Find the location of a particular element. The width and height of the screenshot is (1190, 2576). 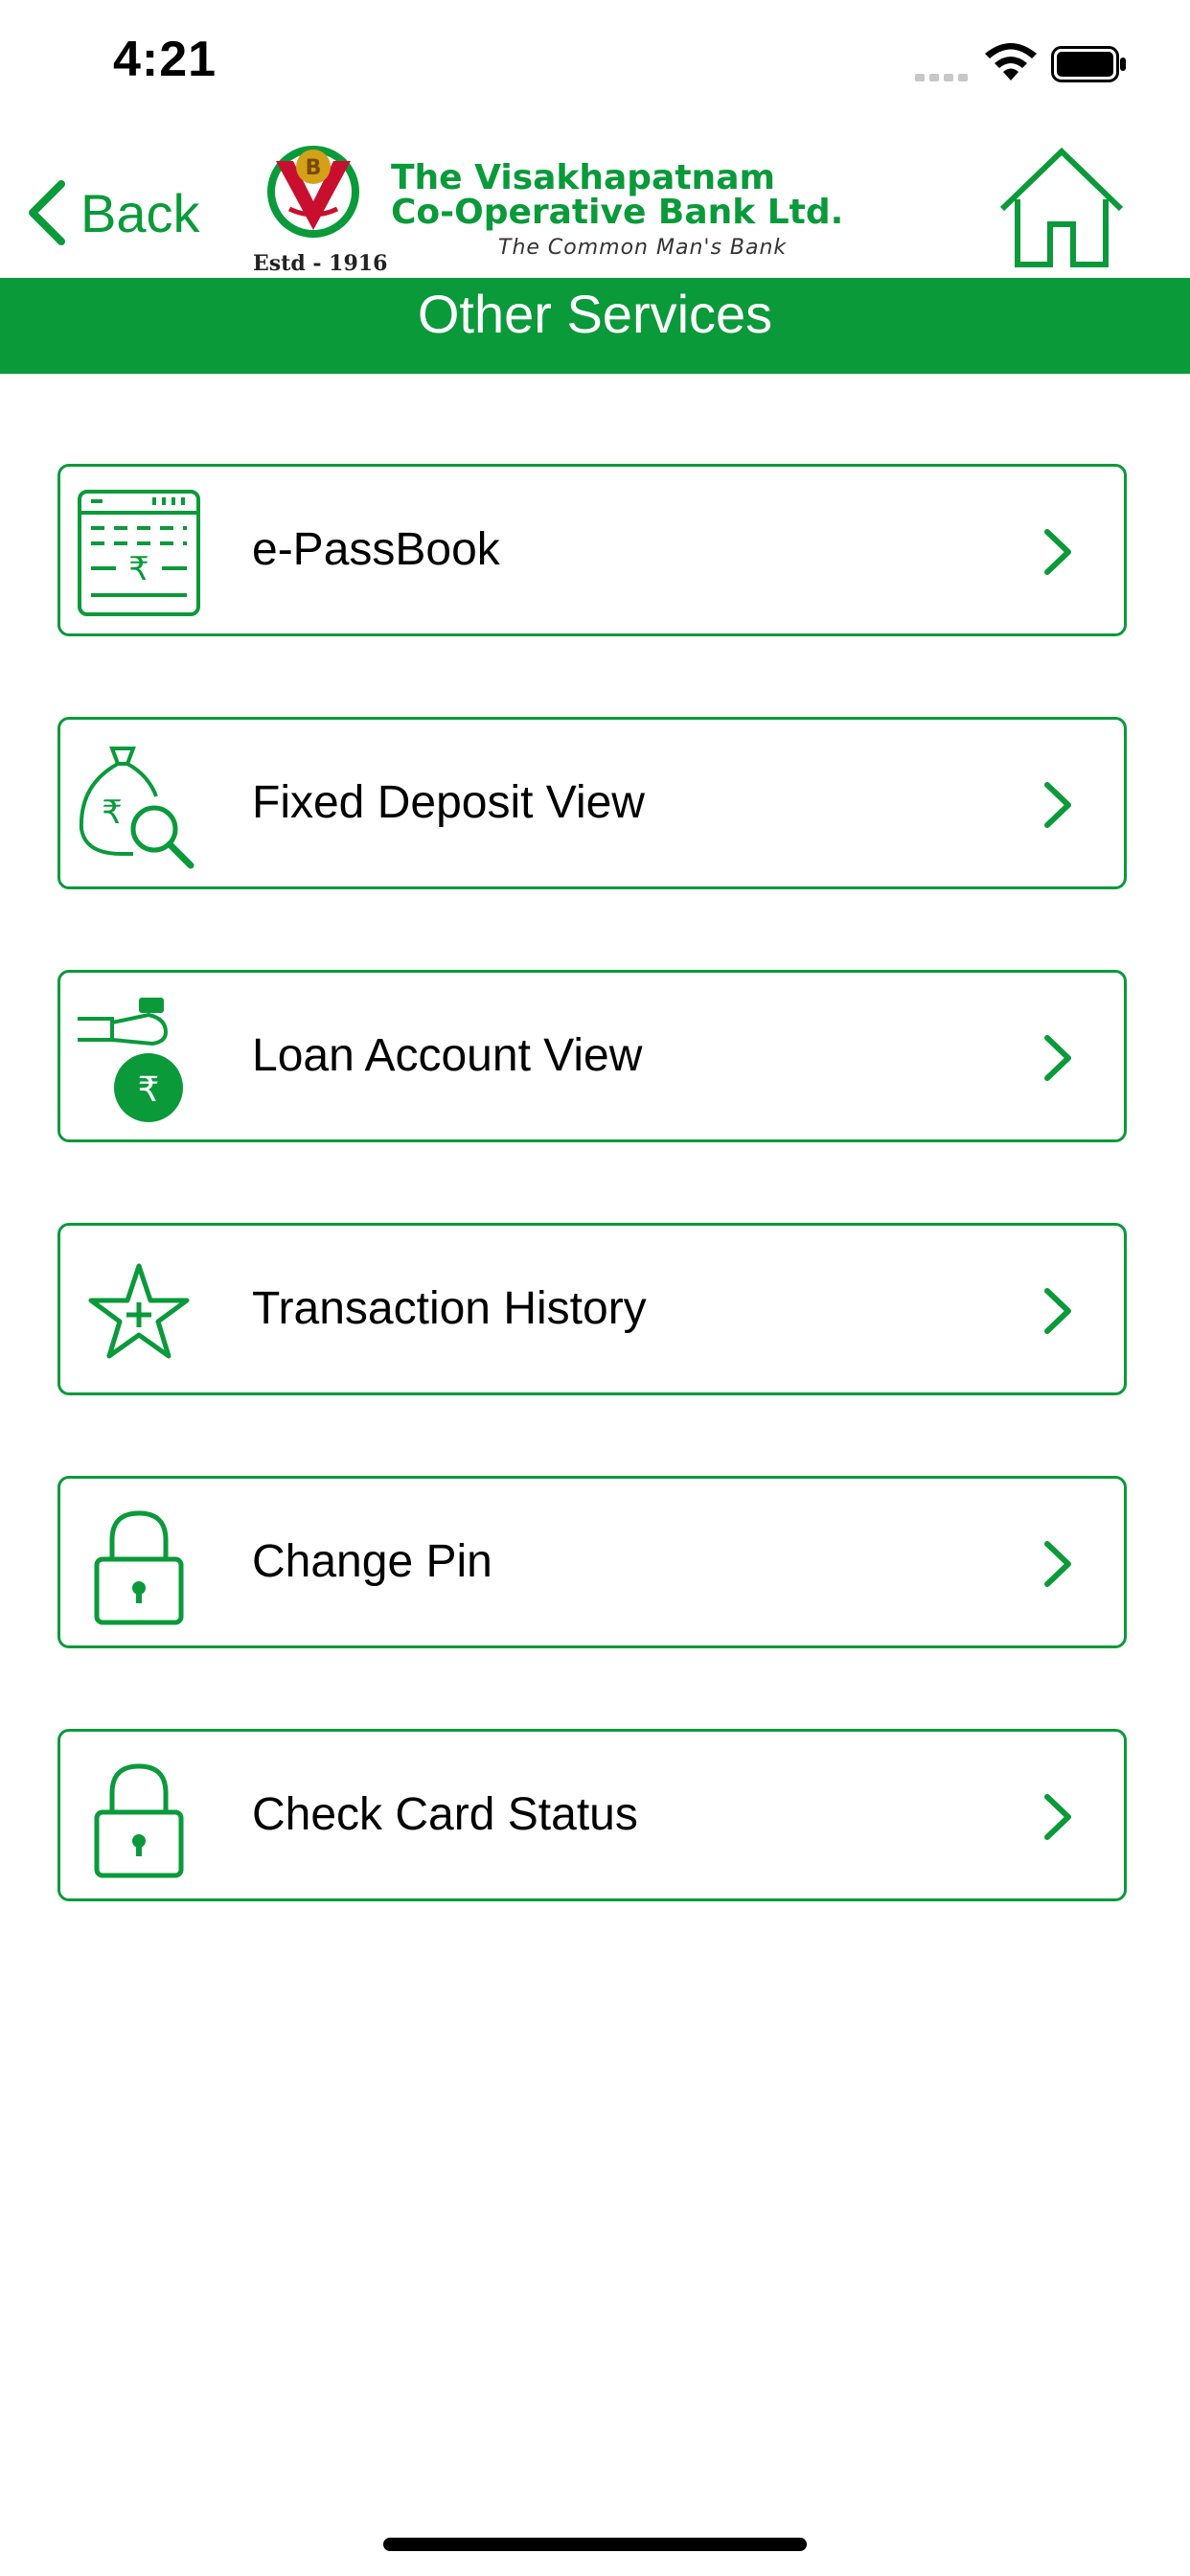

menu-item-loan-account-view: ₹ Loan Account View is located at coordinates (592, 1056).